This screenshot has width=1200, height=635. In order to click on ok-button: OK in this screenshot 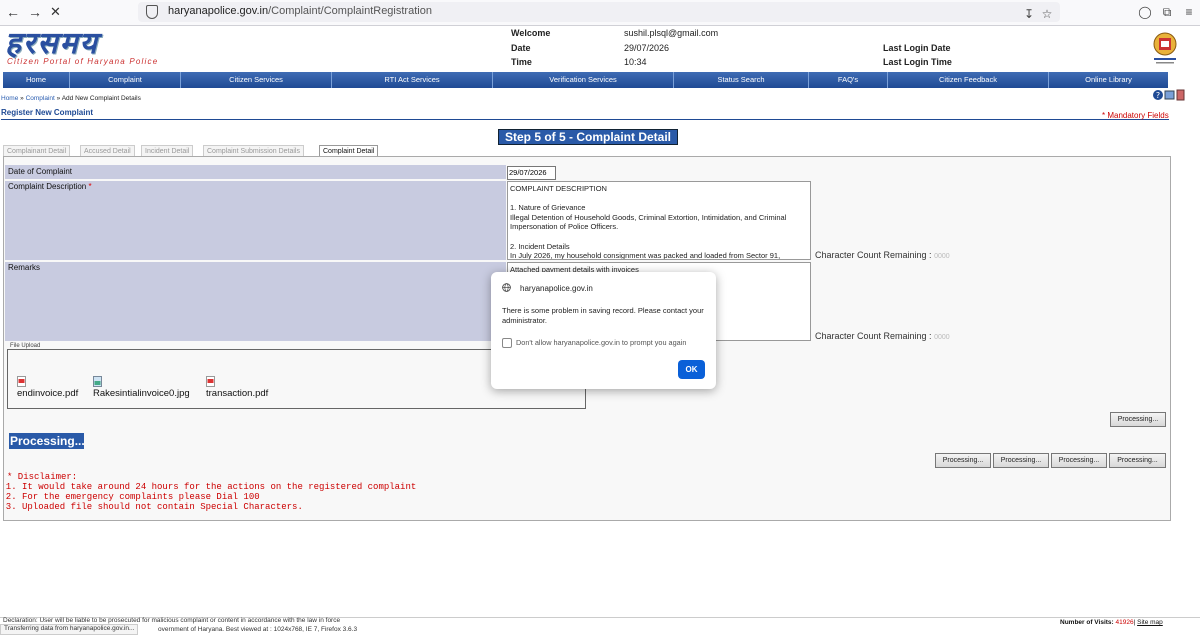, I will do `click(691, 369)`.